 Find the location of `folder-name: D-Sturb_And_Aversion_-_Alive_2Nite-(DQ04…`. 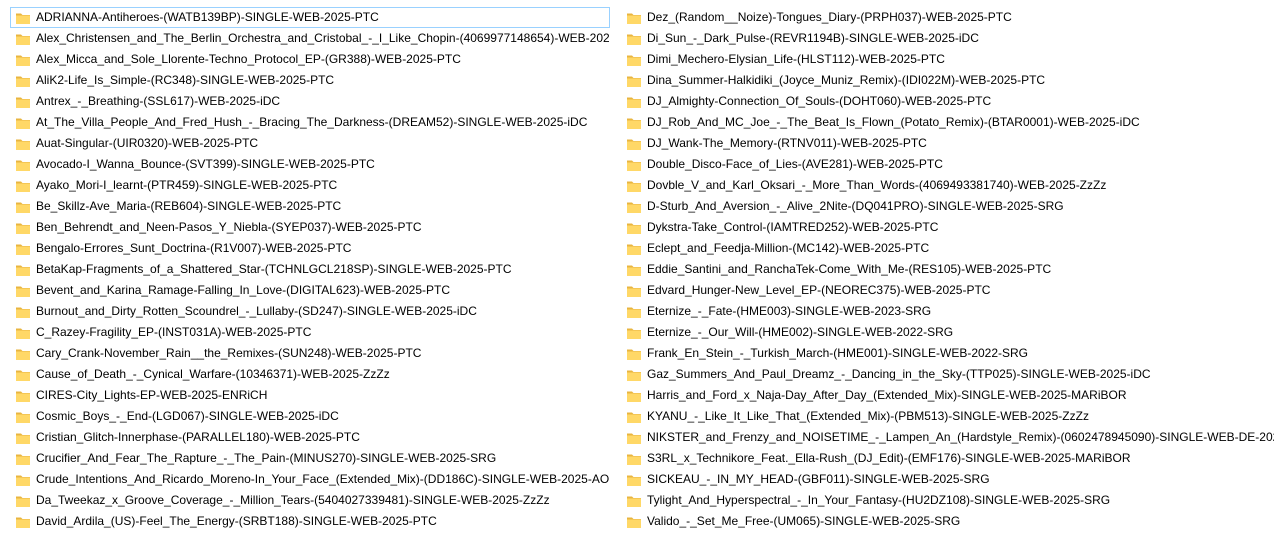

folder-name: D-Sturb_And_Aversion_-_Alive_2Nite-(DQ04… is located at coordinates (855, 206).